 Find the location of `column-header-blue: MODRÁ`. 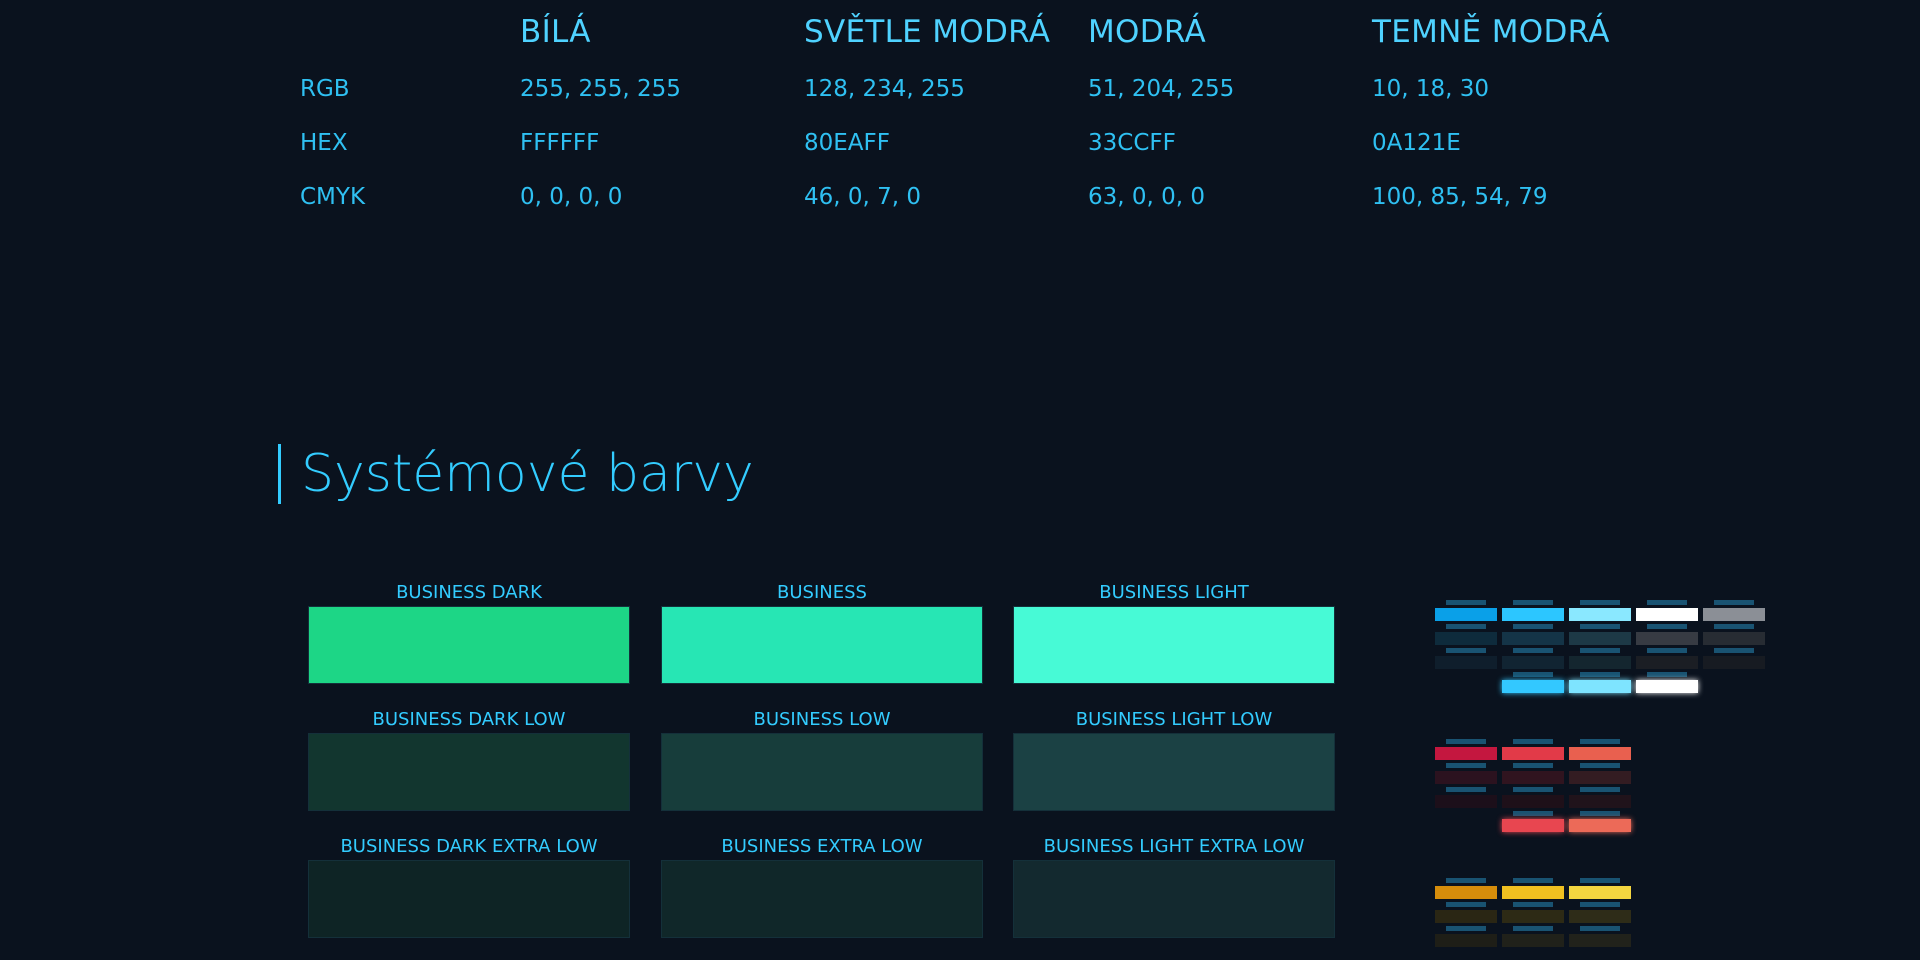

column-header-blue: MODRÁ is located at coordinates (1147, 32).